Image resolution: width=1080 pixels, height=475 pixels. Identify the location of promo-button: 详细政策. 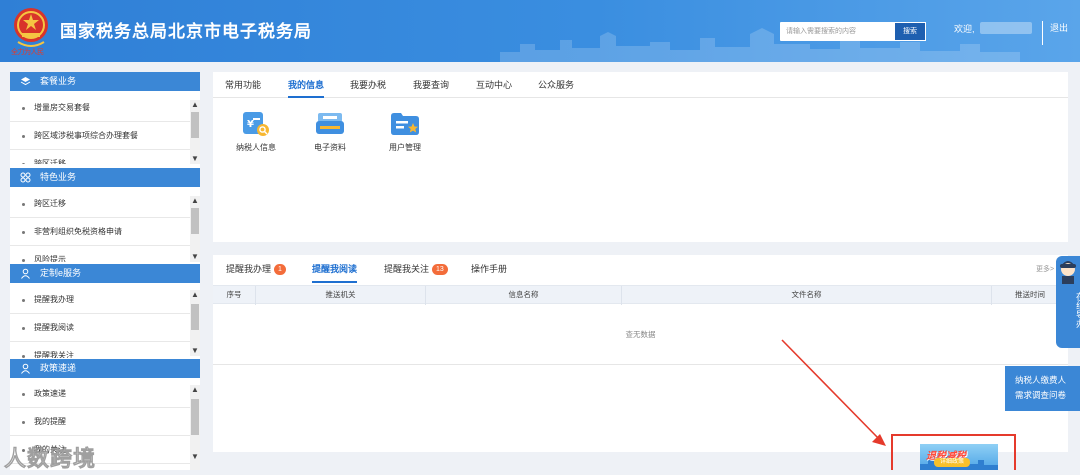
(952, 462).